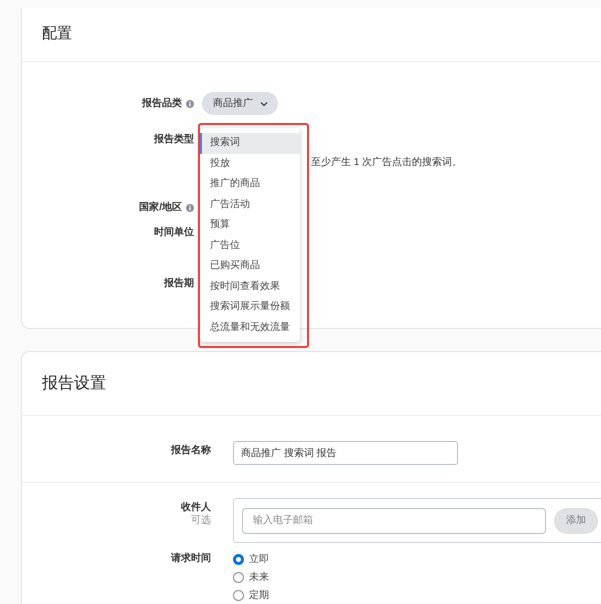 This screenshot has height=604, width=601. What do you see at coordinates (240, 103) in the screenshot?
I see `category-select: 商品推广` at bounding box center [240, 103].